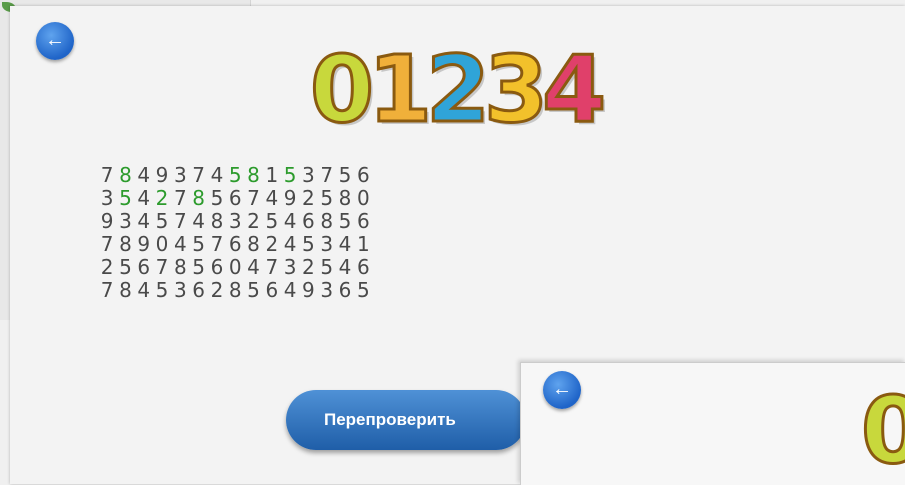 The width and height of the screenshot is (905, 485). Describe the element at coordinates (406, 420) in the screenshot. I see `recheck-button: Перепроверить` at that location.